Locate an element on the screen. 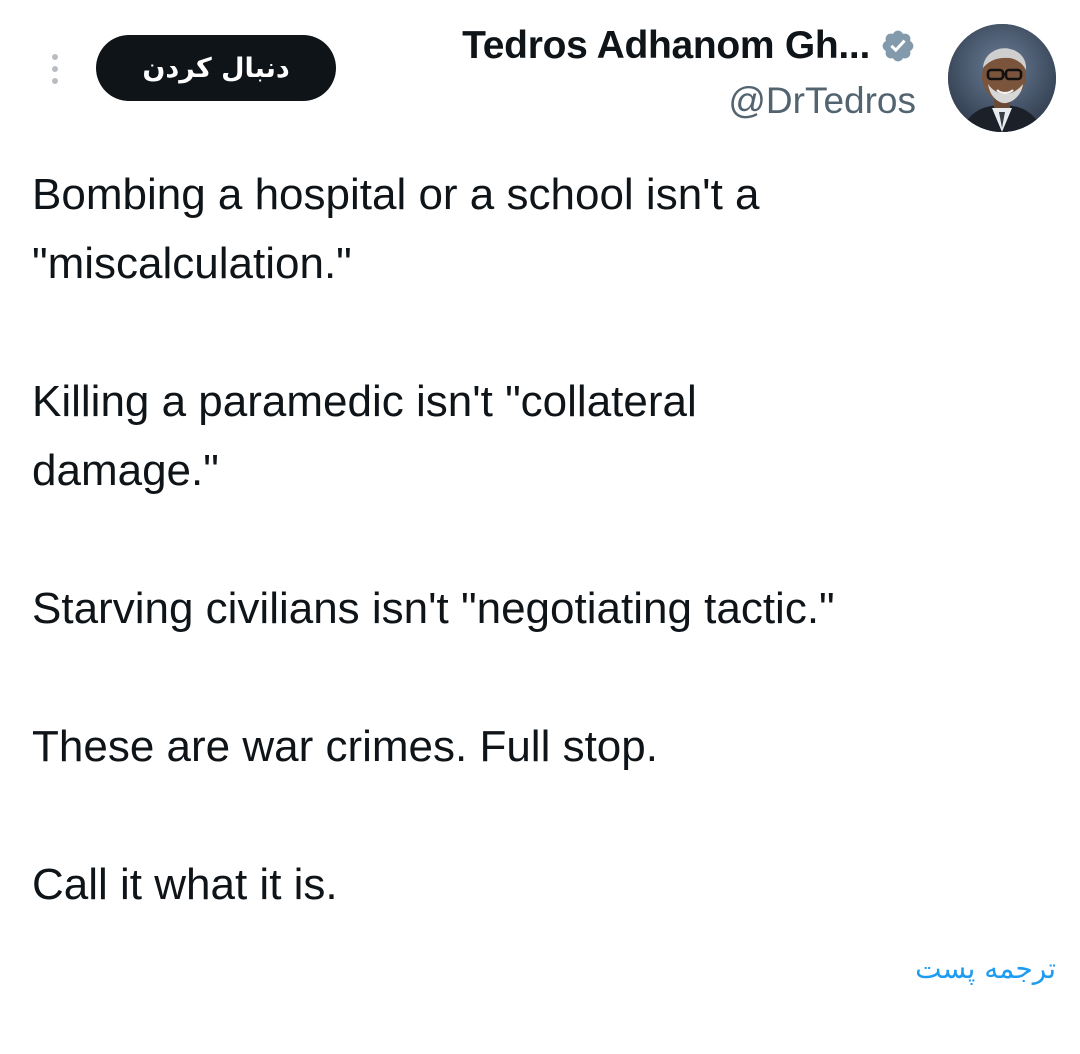 This screenshot has height=1054, width=1080. more-options-icon is located at coordinates (55, 69).